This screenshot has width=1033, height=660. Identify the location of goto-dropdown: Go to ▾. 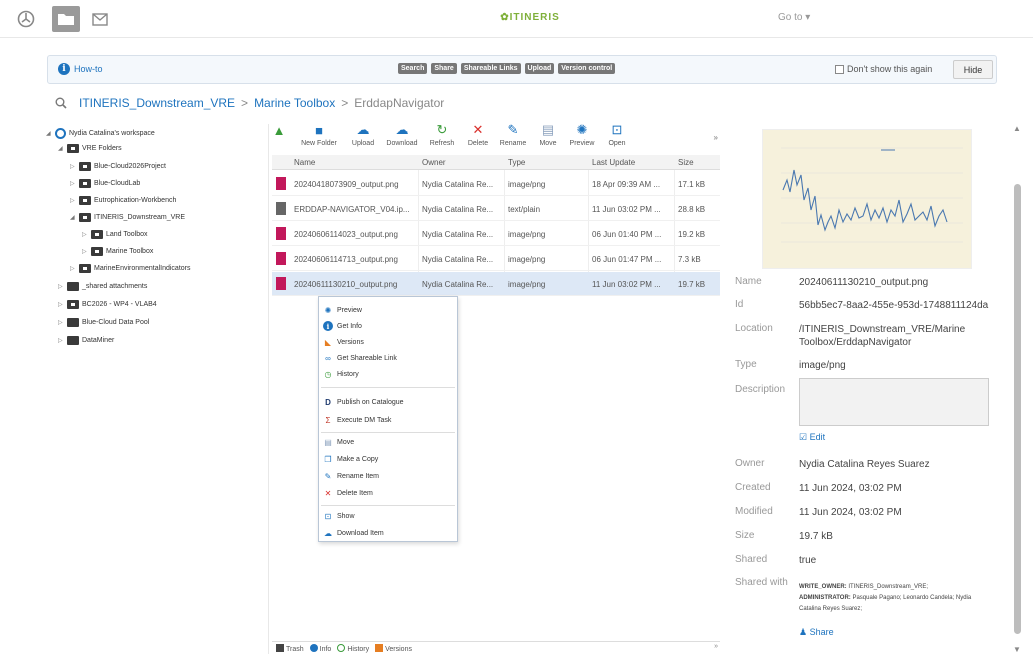
(794, 17).